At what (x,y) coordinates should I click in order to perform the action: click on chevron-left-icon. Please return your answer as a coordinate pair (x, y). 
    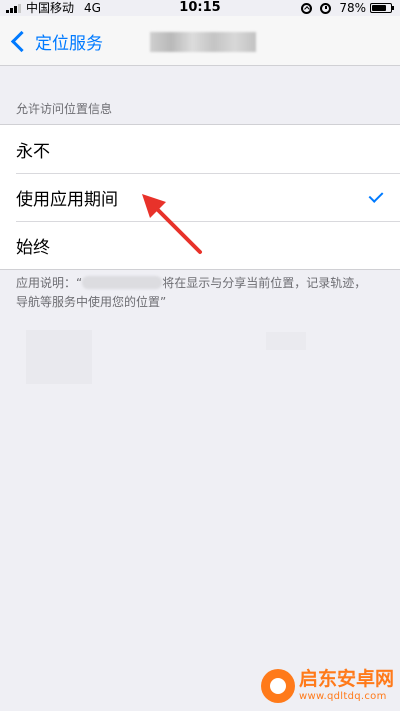
    Looking at the image, I should click on (21, 41).